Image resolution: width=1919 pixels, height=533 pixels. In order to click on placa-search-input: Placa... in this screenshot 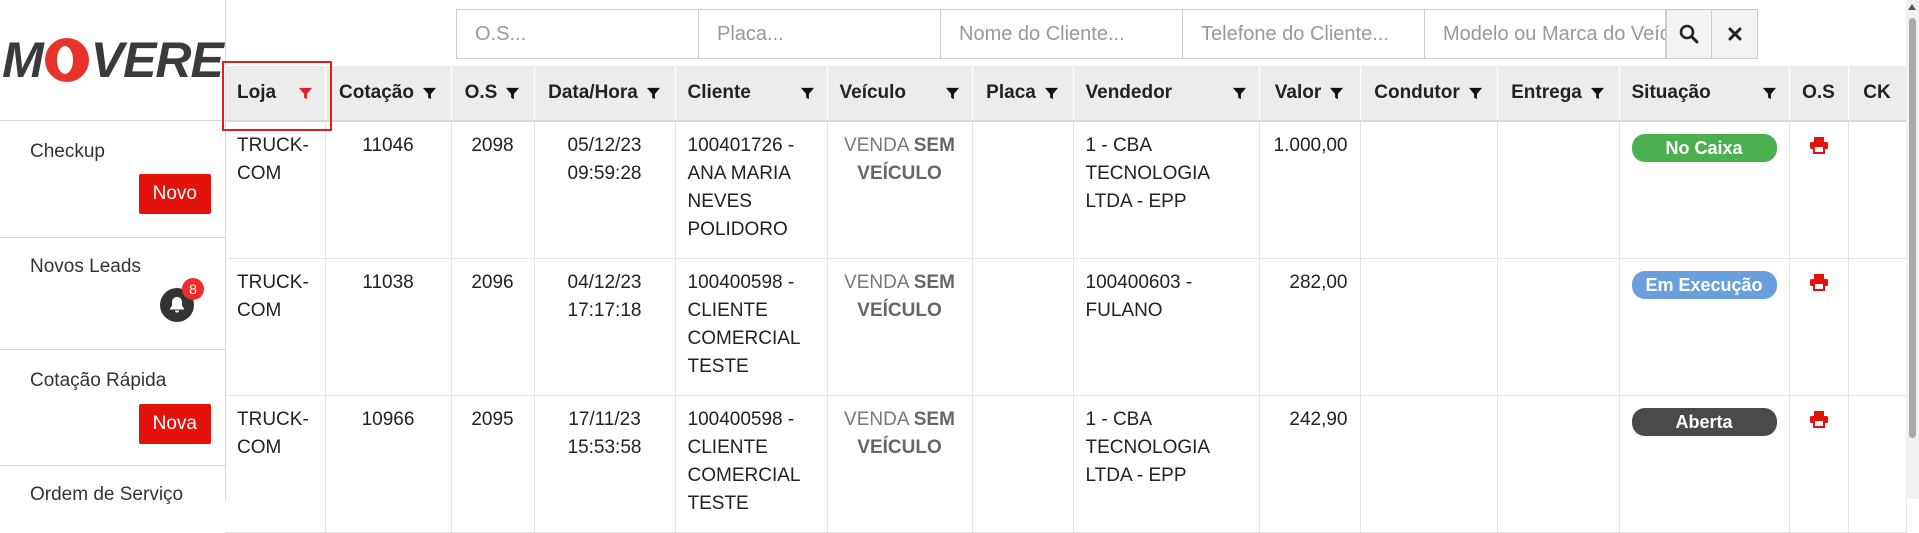, I will do `click(819, 34)`.